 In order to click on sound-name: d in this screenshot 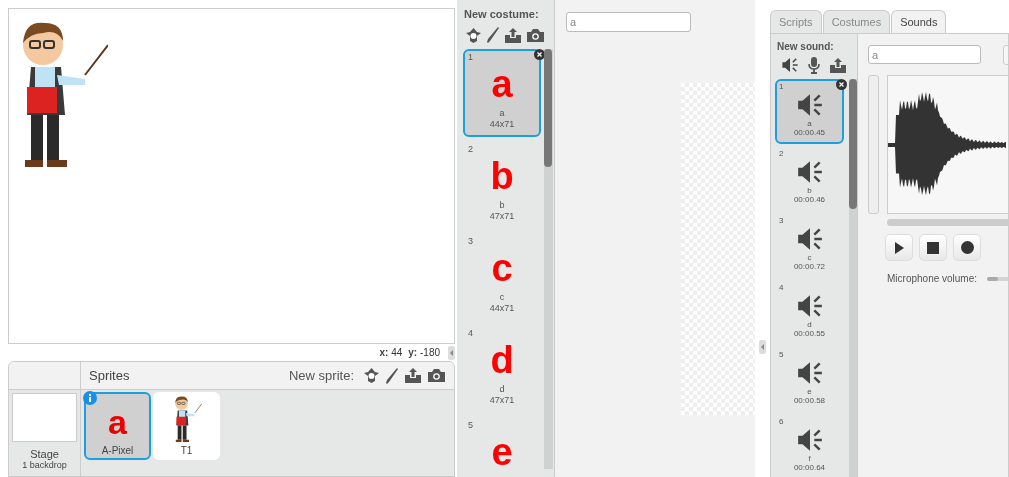, I will do `click(809, 324)`.